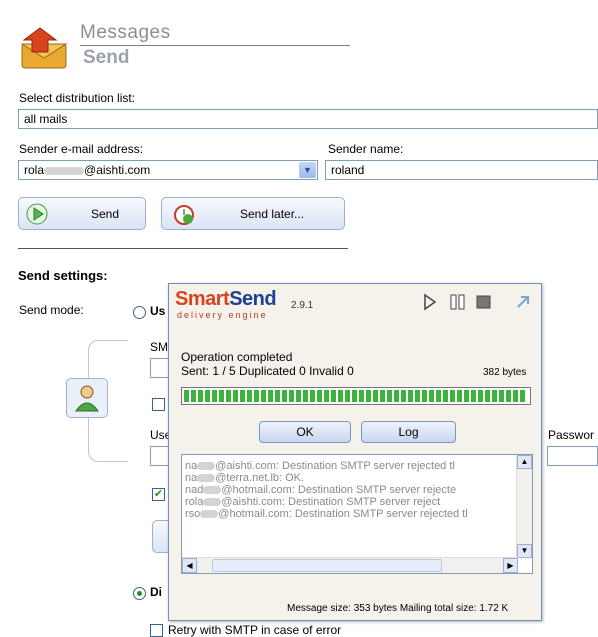 This screenshot has height=637, width=598. What do you see at coordinates (184, 215) in the screenshot?
I see `alarm-clock-icon` at bounding box center [184, 215].